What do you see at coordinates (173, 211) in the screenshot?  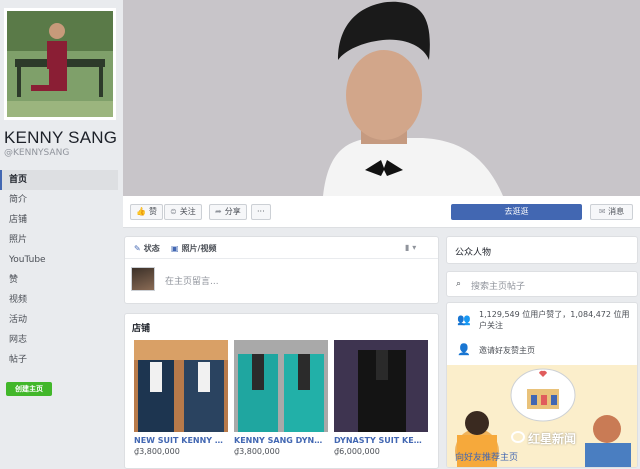 I see `rss-icon: ⊜` at bounding box center [173, 211].